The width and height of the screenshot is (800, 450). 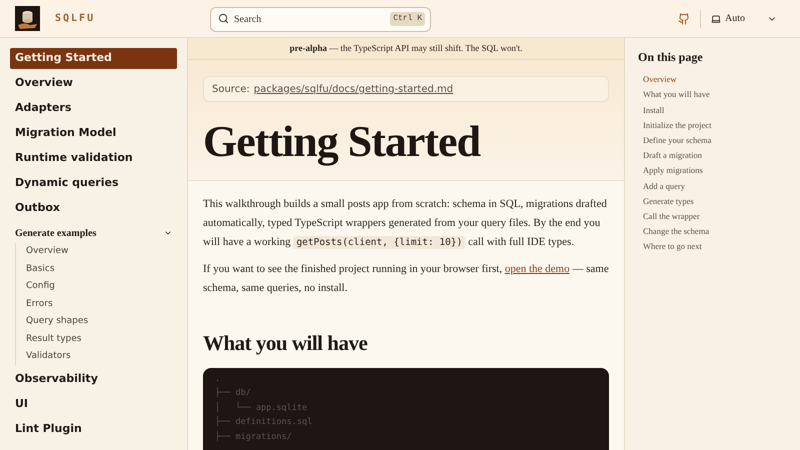 I want to click on sidebar-subitem: Config, so click(x=101, y=287).